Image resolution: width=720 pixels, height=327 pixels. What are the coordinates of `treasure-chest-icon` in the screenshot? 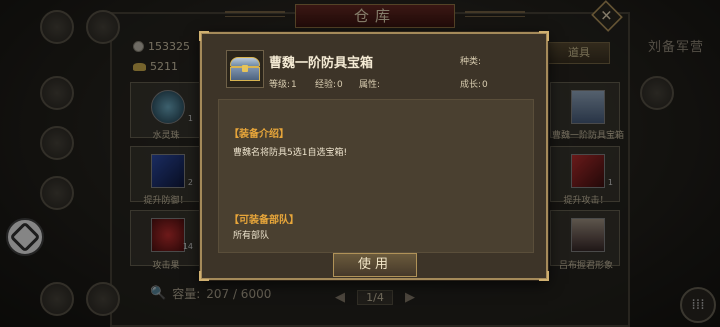 It's located at (245, 69).